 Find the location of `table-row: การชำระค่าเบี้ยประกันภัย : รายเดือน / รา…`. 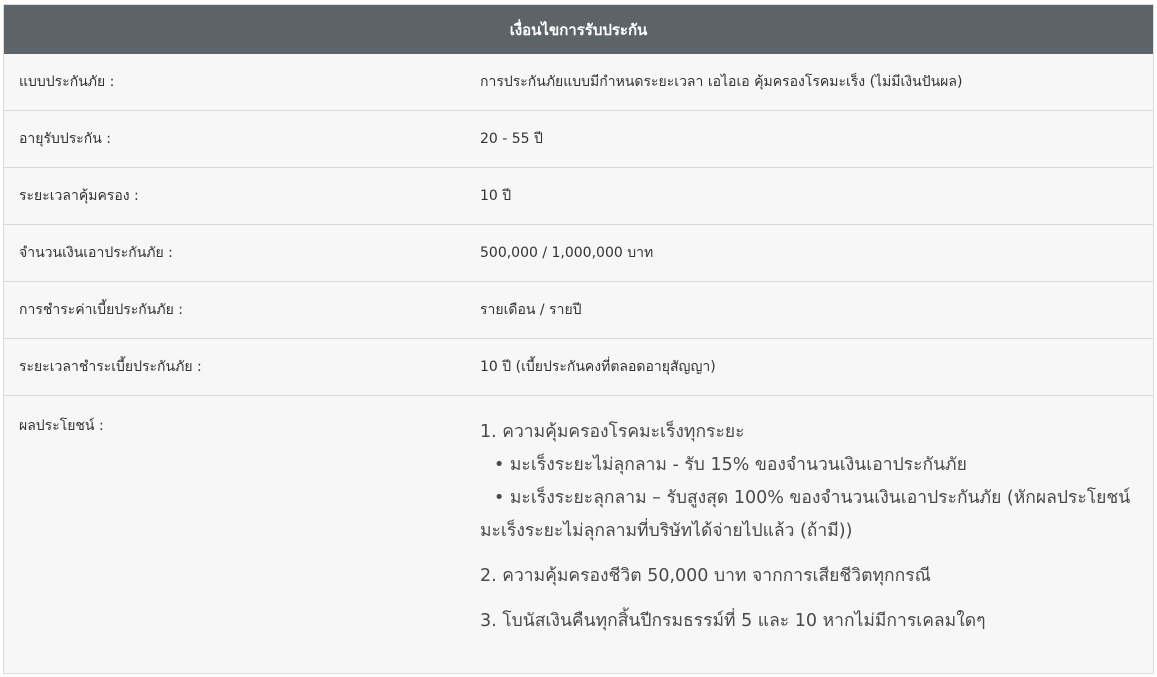

table-row: การชำระค่าเบี้ยประกันภัย : รายเดือน / รา… is located at coordinates (578, 310).